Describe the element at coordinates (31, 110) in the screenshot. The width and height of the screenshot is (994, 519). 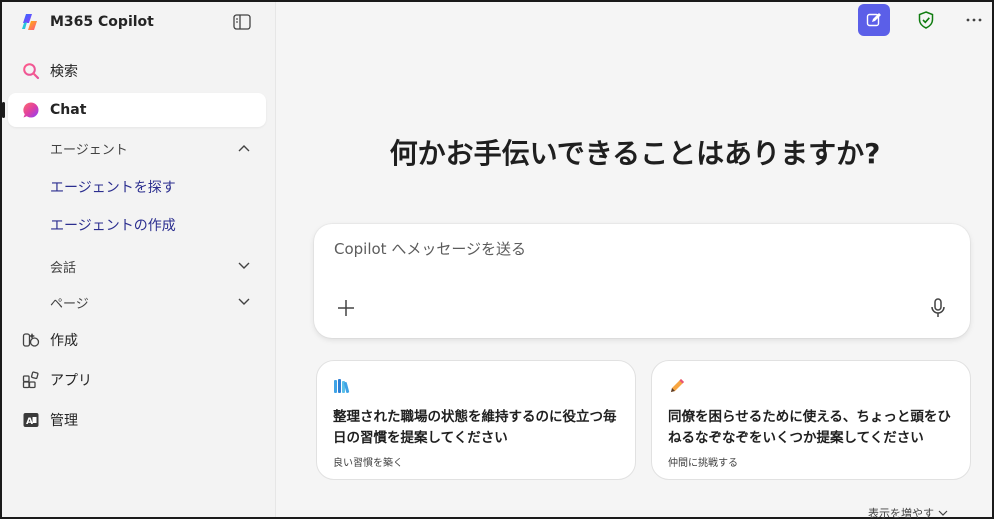
I see `chat-icon` at that location.